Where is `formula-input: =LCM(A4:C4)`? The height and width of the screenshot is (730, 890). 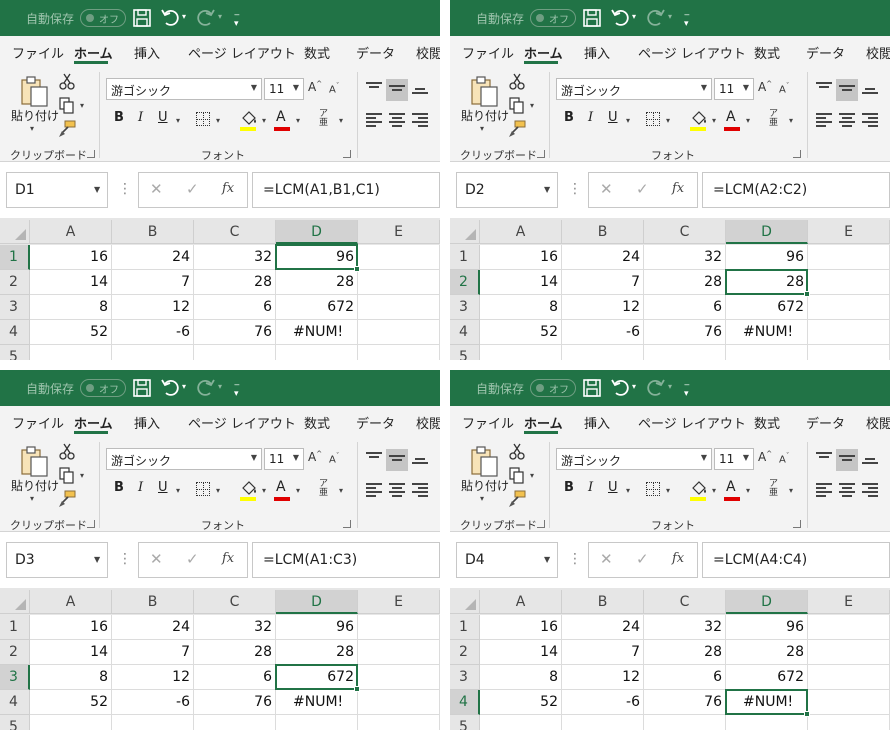 formula-input: =LCM(A4:C4) is located at coordinates (796, 560).